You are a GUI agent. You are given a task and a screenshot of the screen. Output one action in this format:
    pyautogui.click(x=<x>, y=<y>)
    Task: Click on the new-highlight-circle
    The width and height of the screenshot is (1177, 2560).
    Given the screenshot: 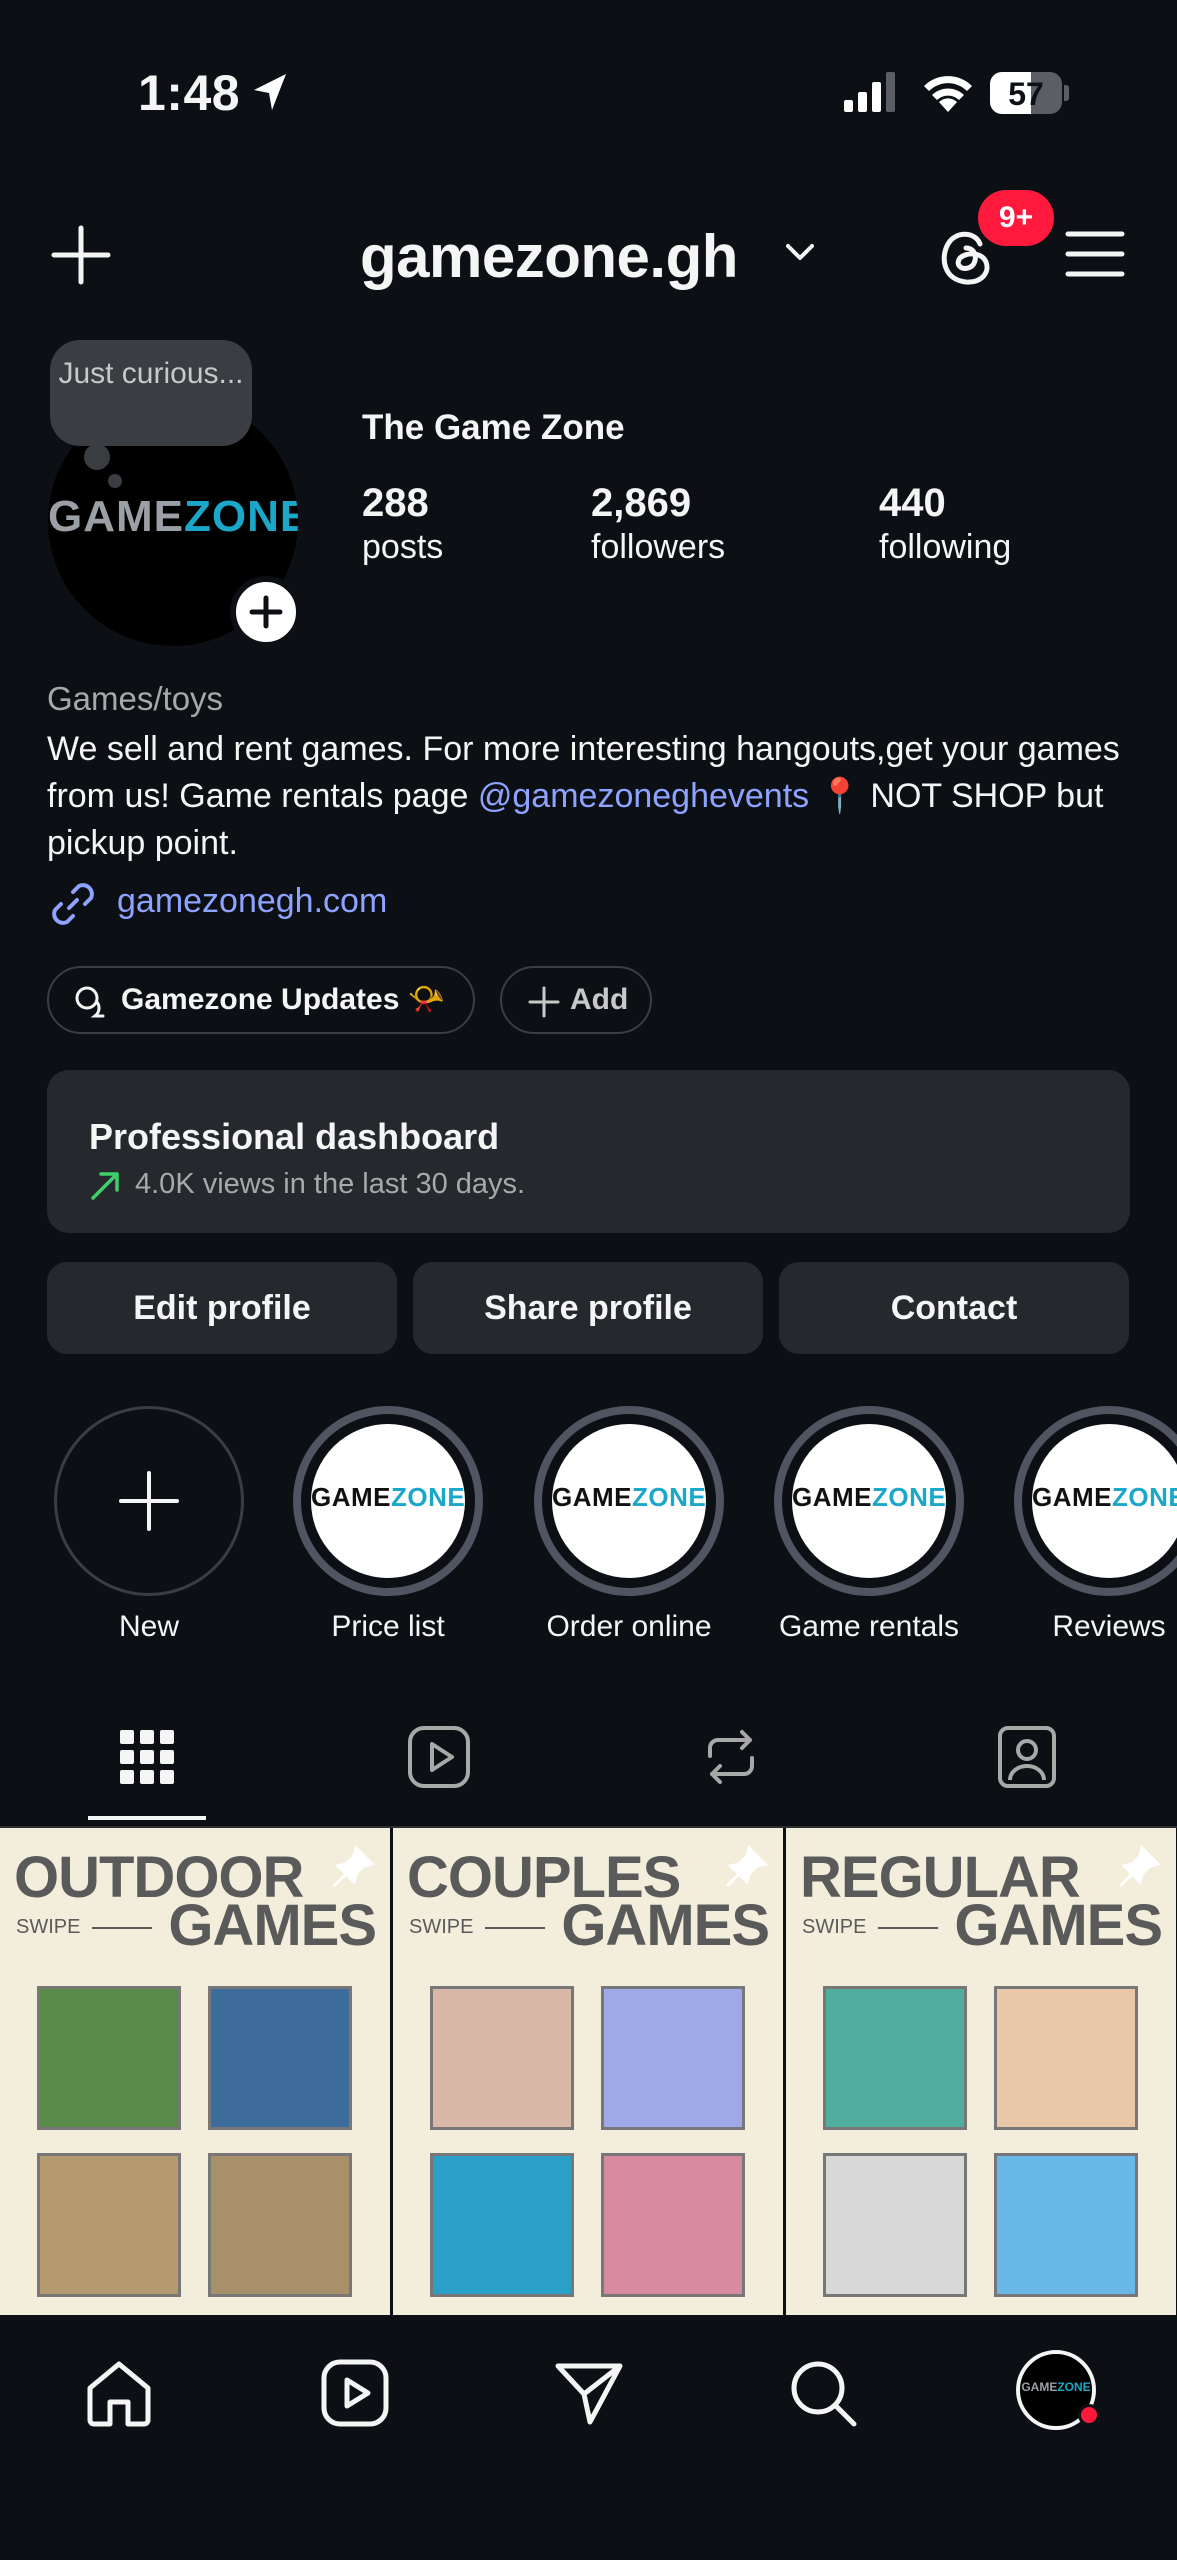 What is the action you would take?
    pyautogui.click(x=149, y=1501)
    